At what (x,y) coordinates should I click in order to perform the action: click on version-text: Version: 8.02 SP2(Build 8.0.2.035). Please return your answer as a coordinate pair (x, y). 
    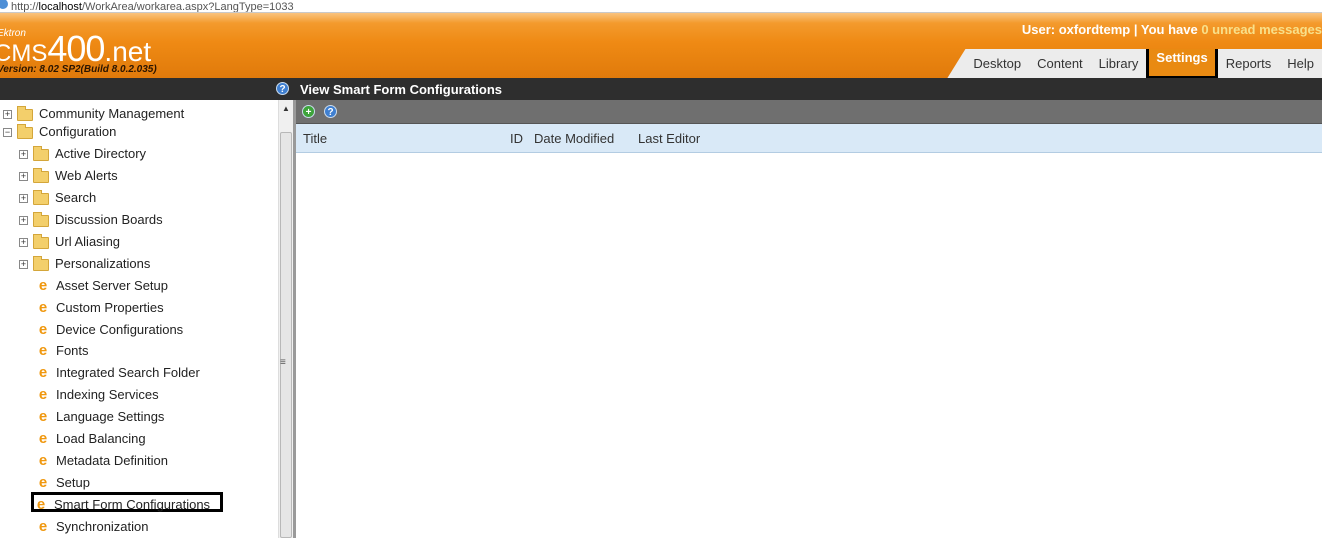
    Looking at the image, I should click on (78, 69).